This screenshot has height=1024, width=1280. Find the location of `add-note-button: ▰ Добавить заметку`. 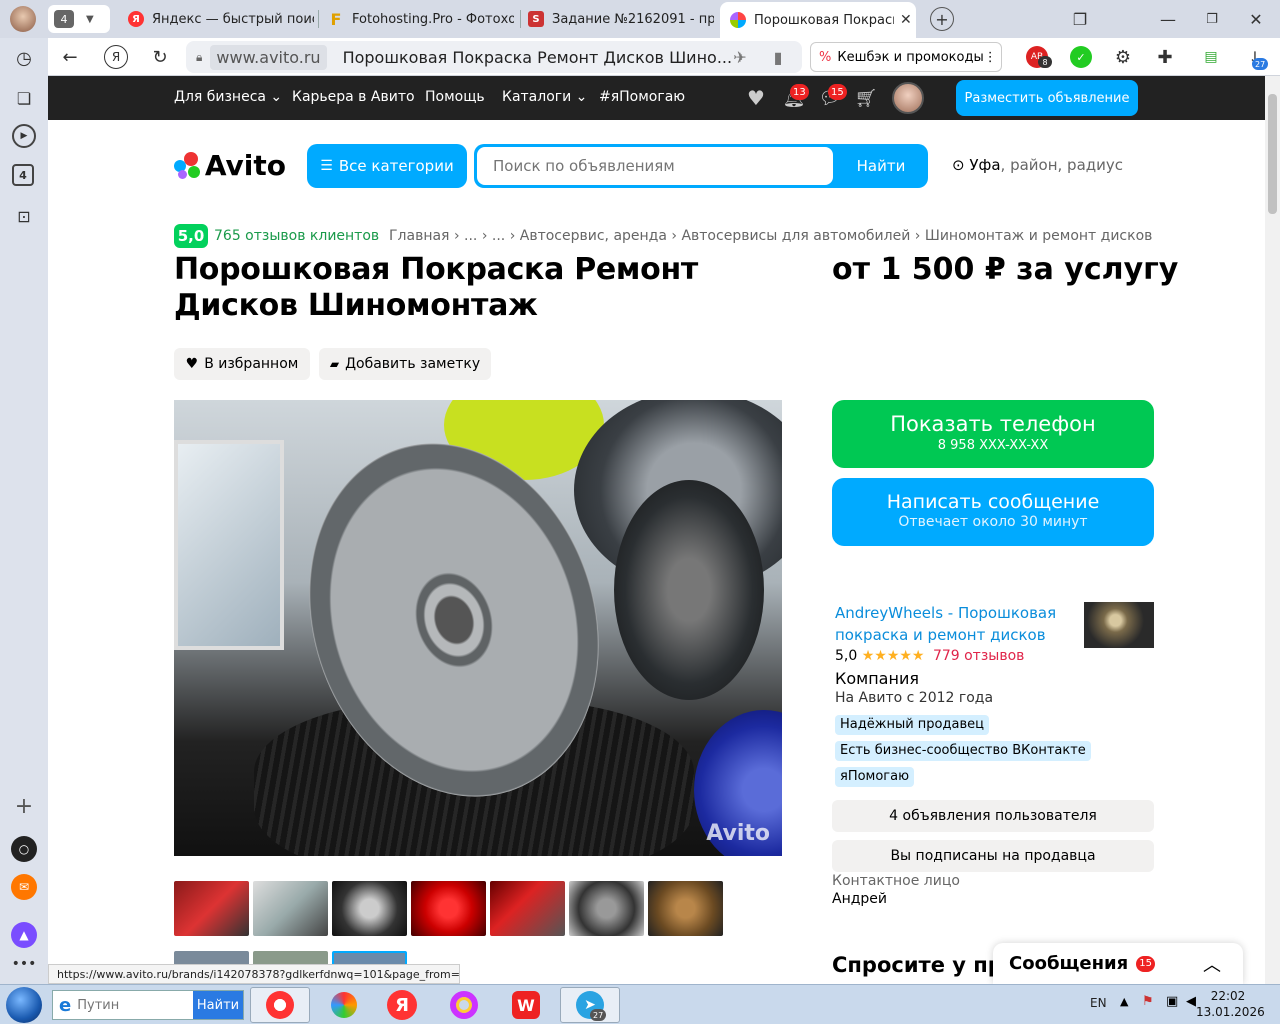

add-note-button: ▰ Добавить заметку is located at coordinates (405, 364).